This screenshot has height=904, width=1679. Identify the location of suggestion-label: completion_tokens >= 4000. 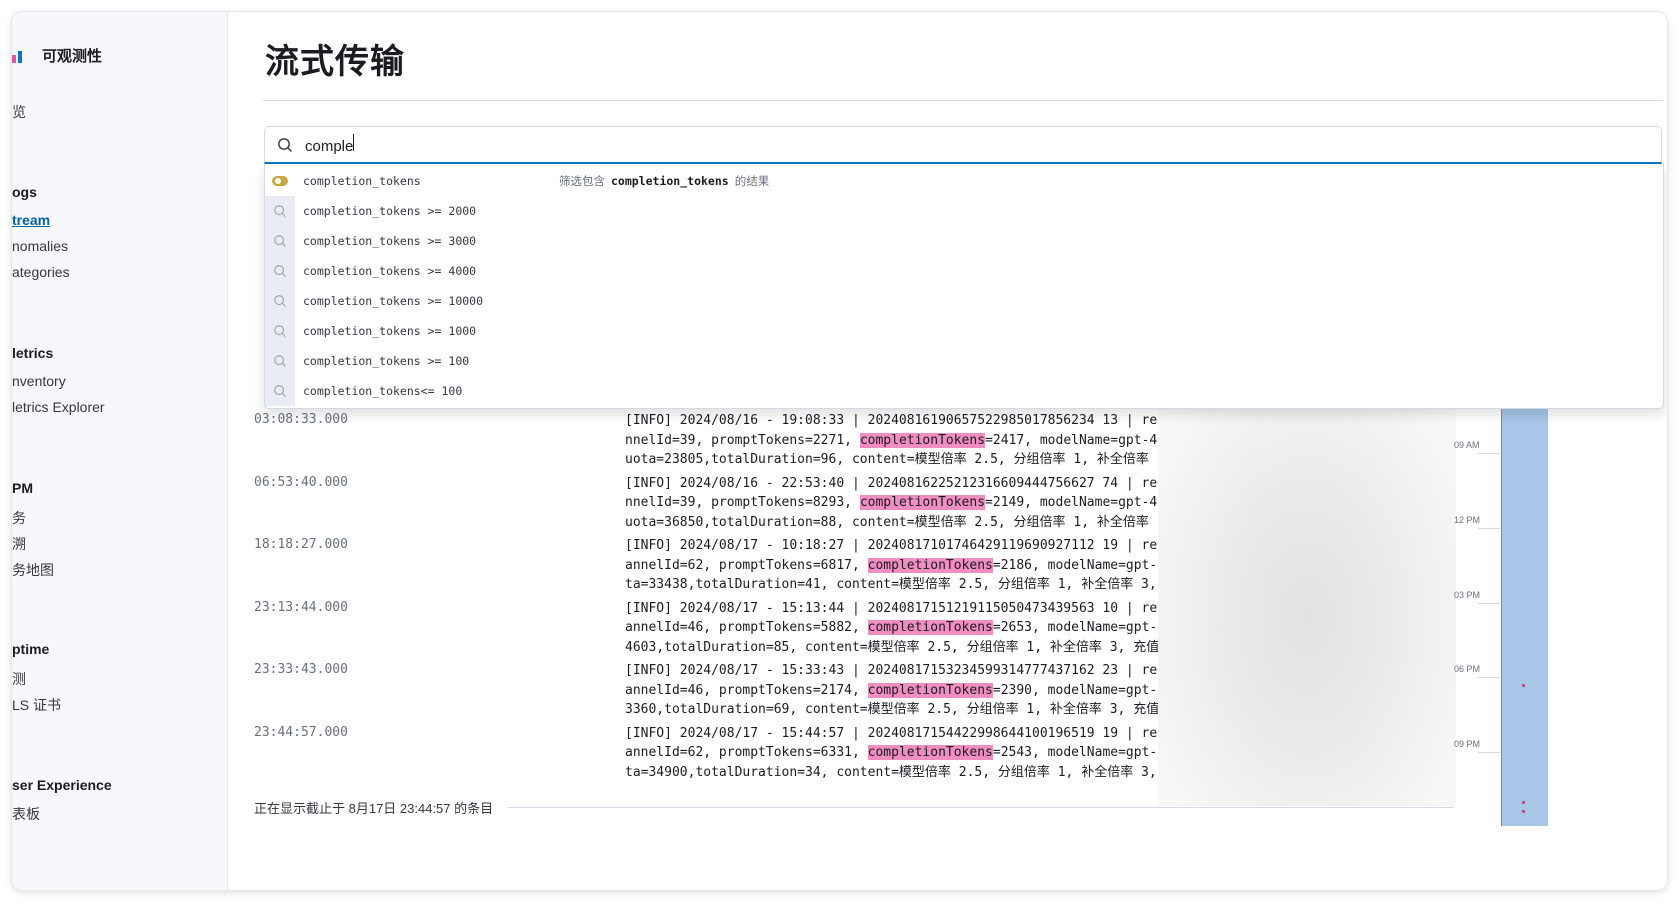
(390, 271).